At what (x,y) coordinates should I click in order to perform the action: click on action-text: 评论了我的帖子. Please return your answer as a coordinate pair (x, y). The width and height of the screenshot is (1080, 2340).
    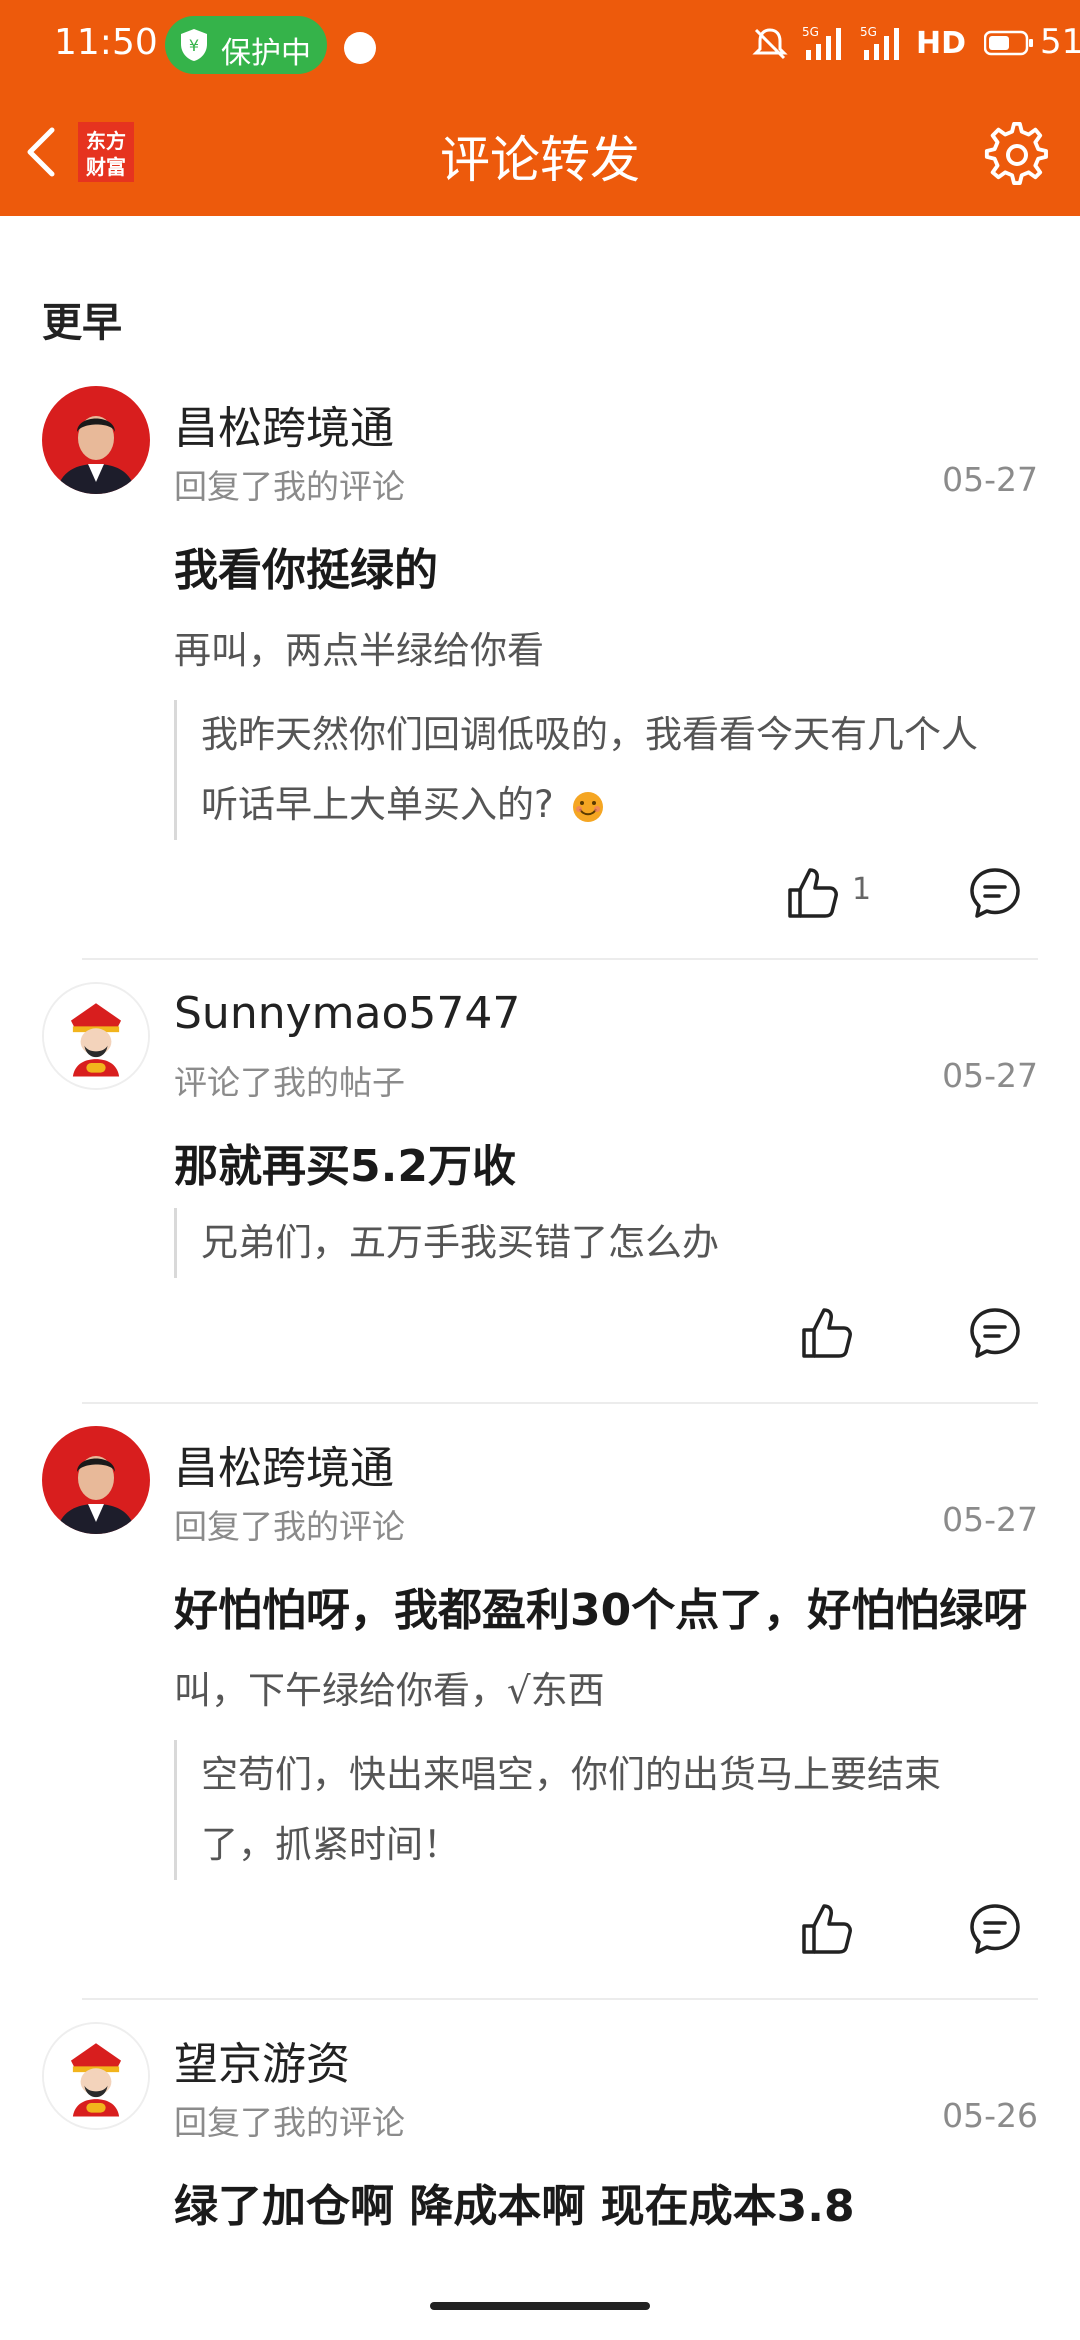
    Looking at the image, I should click on (289, 1082).